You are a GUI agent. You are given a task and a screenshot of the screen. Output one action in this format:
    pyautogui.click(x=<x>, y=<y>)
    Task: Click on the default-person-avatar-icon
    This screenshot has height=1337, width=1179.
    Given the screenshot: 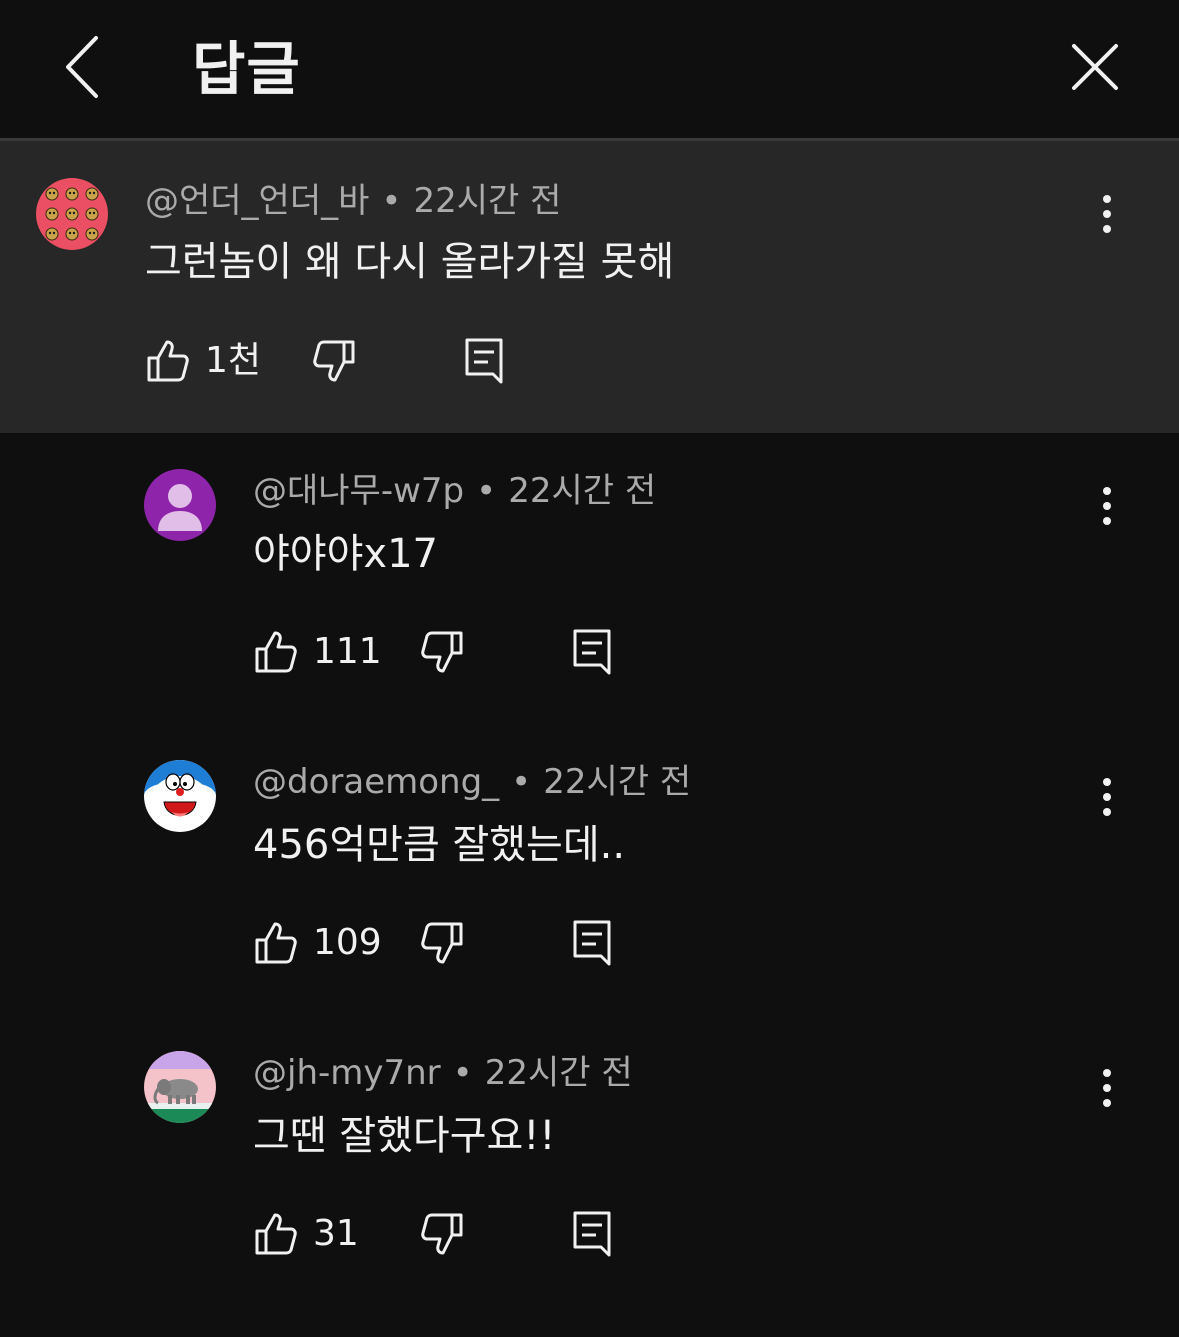 What is the action you would take?
    pyautogui.click(x=180, y=505)
    